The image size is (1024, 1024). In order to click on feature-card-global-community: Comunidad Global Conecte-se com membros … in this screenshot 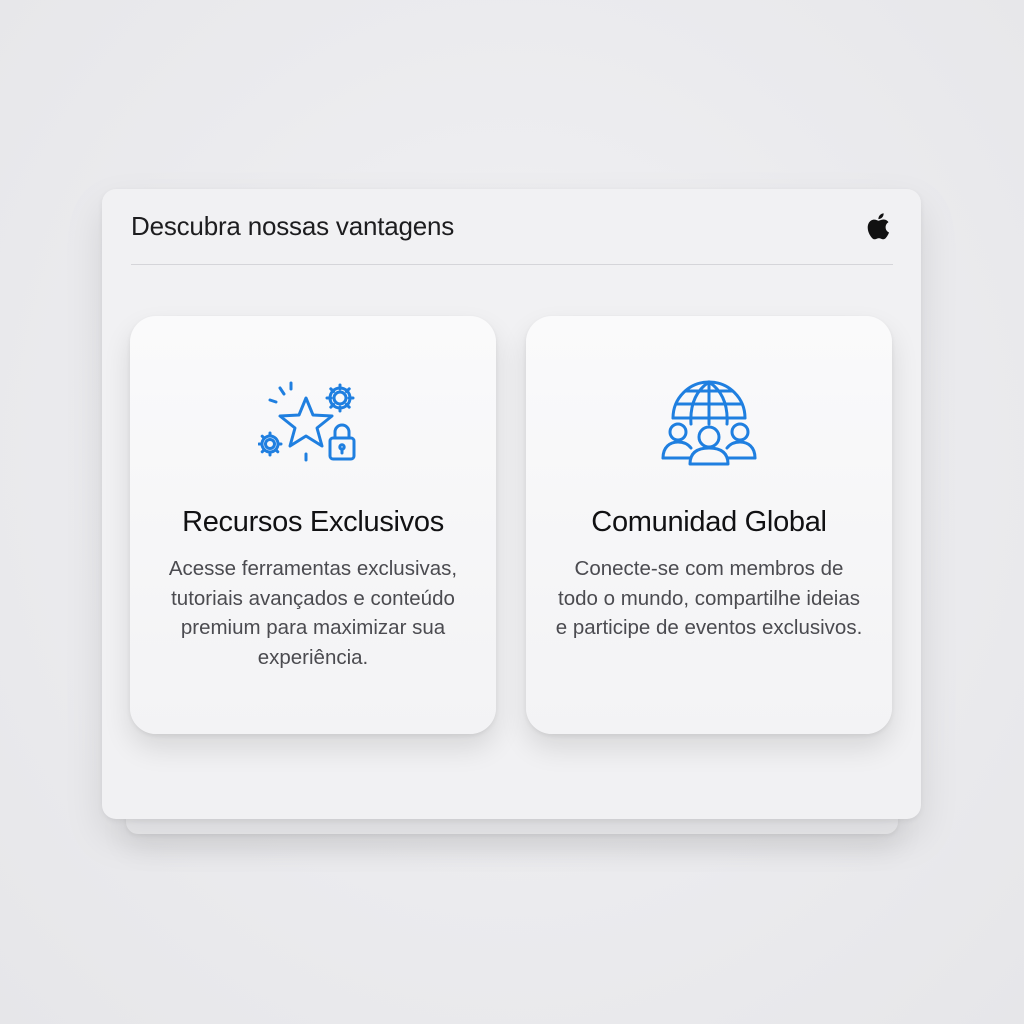, I will do `click(709, 525)`.